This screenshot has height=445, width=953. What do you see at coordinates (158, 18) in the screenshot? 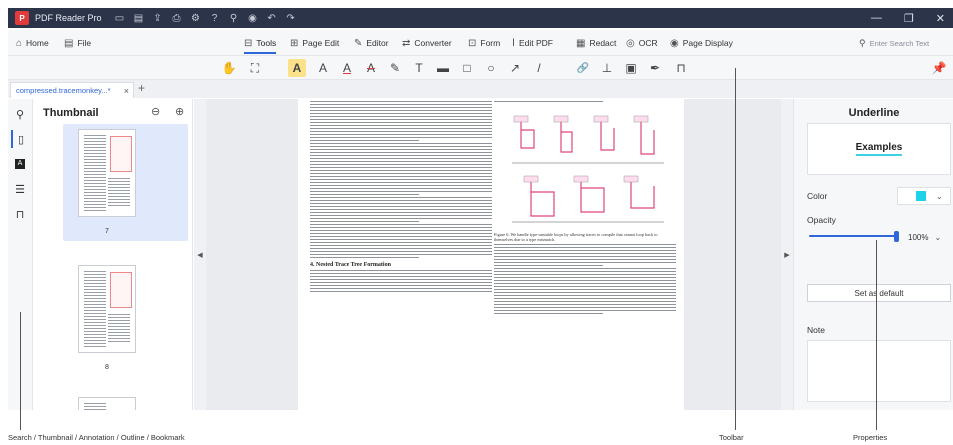
I see `share-icon: ⇪` at bounding box center [158, 18].